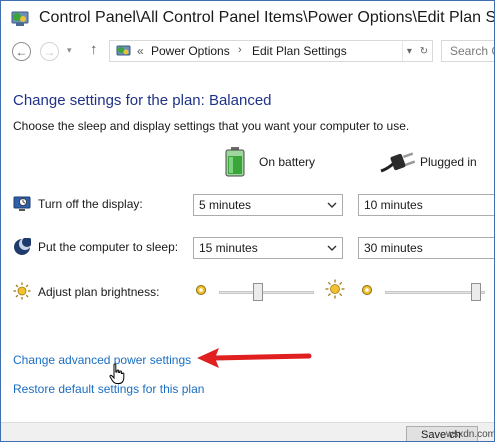  Describe the element at coordinates (90, 204) in the screenshot. I see `display-setting-label: Turn off the display:` at that location.